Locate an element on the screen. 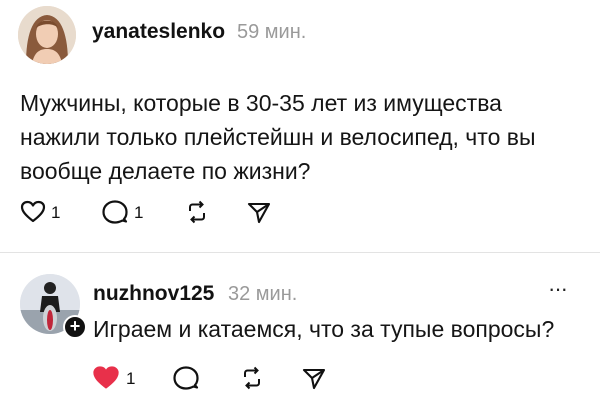  more-icon: ··· is located at coordinates (558, 289).